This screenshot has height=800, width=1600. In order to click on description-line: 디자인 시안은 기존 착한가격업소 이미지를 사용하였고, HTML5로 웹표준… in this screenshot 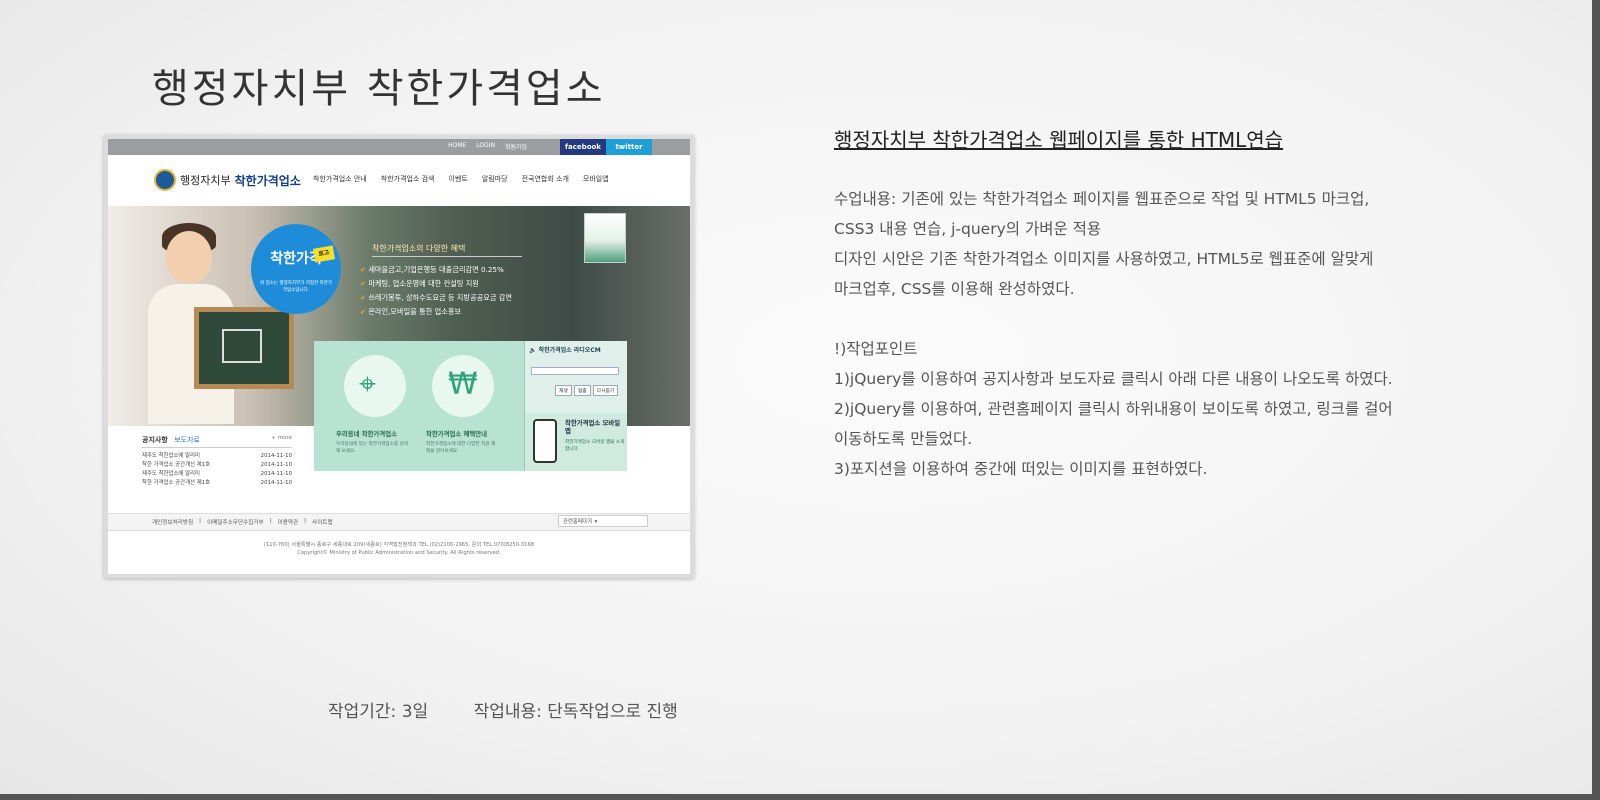, I will do `click(1104, 259)`.